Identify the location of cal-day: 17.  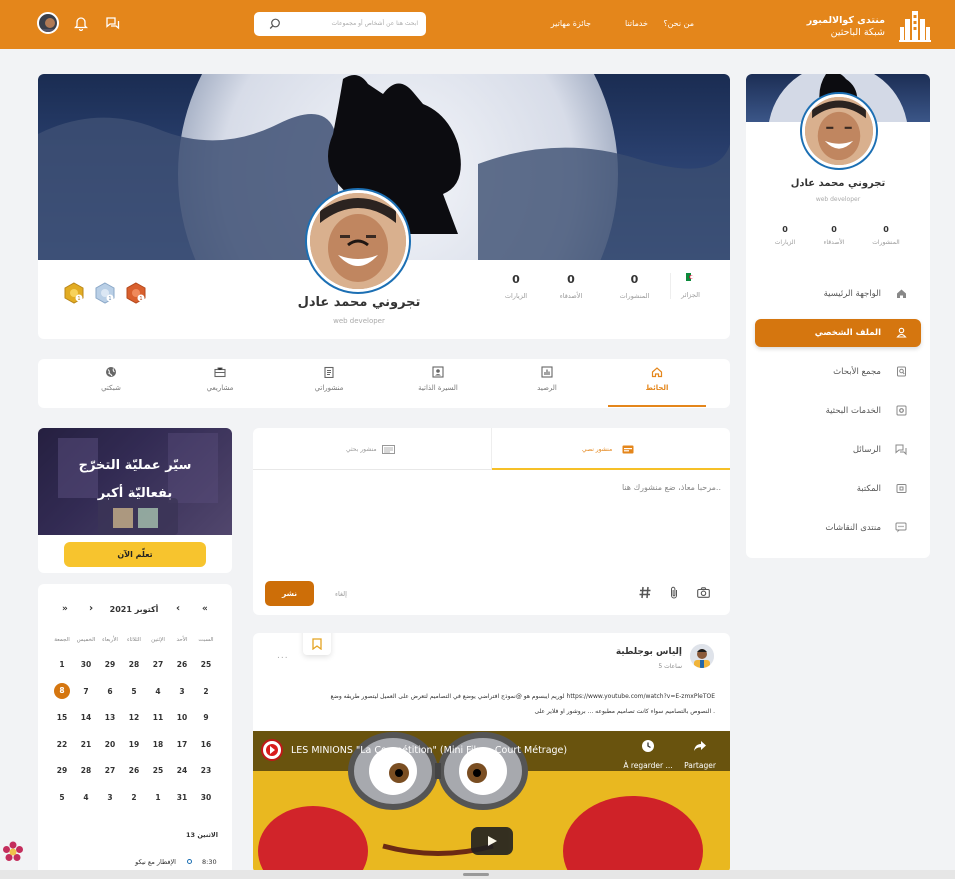
(182, 744).